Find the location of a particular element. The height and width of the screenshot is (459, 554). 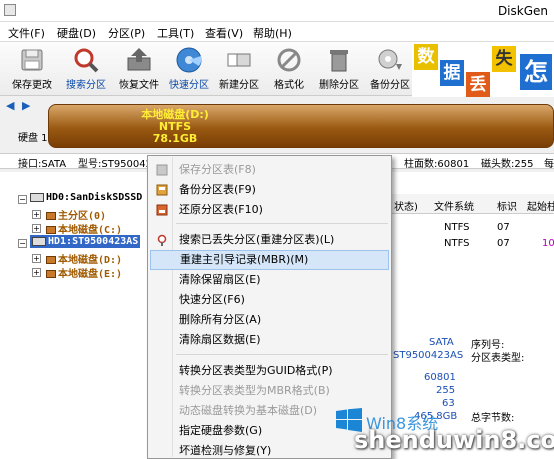

disk-label: 硬盘 1 is located at coordinates (33, 138).